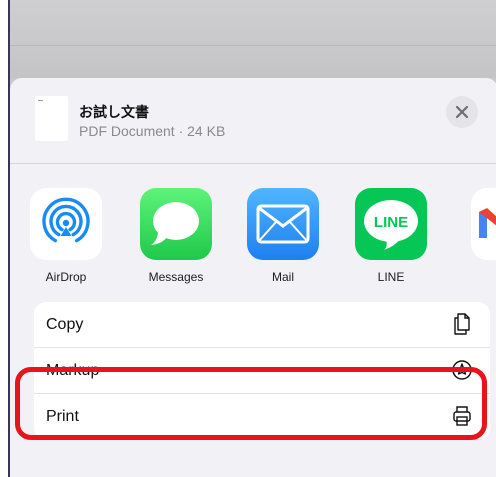 This screenshot has height=477, width=496. I want to click on app-line: LINE LINE, so click(391, 236).